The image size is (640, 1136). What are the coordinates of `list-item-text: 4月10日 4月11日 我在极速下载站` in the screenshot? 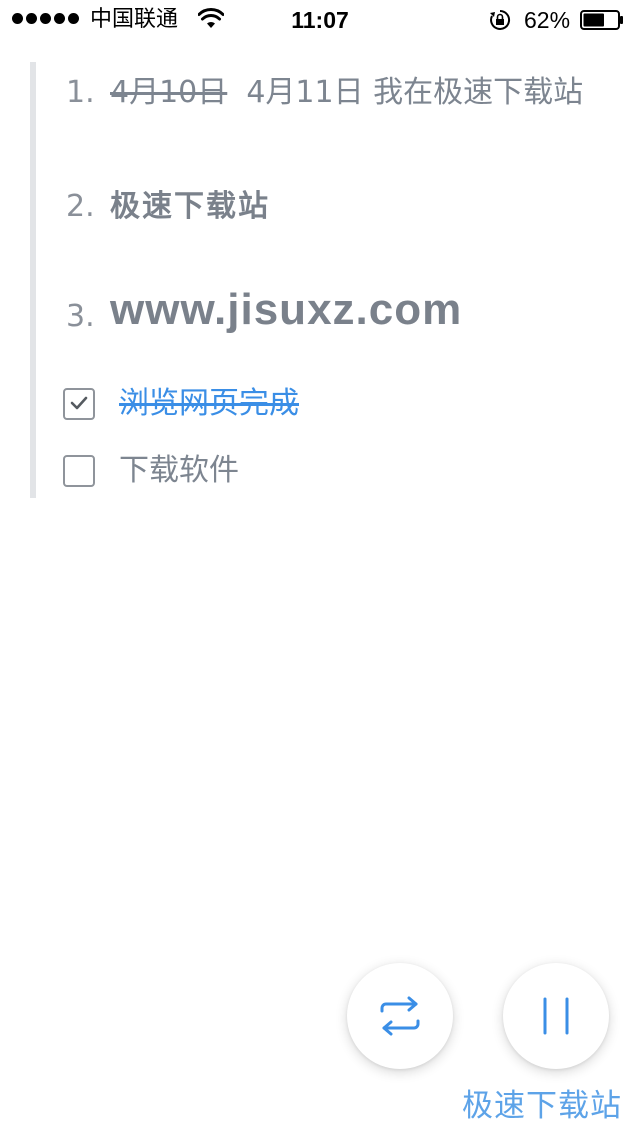 It's located at (355, 93).